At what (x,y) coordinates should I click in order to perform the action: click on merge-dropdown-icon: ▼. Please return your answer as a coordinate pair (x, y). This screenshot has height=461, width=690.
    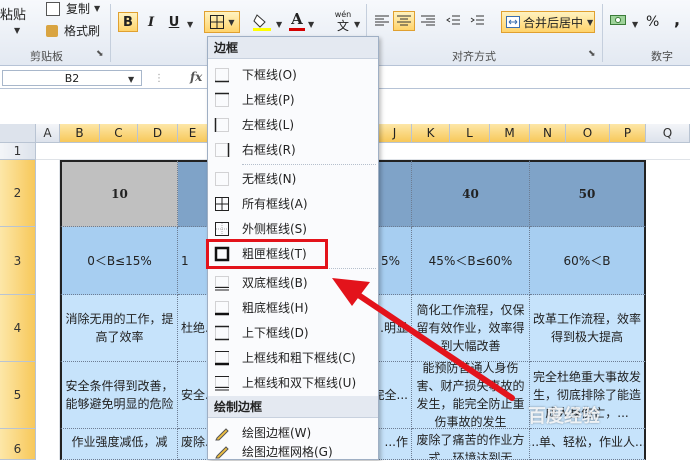
    Looking at the image, I should click on (590, 22).